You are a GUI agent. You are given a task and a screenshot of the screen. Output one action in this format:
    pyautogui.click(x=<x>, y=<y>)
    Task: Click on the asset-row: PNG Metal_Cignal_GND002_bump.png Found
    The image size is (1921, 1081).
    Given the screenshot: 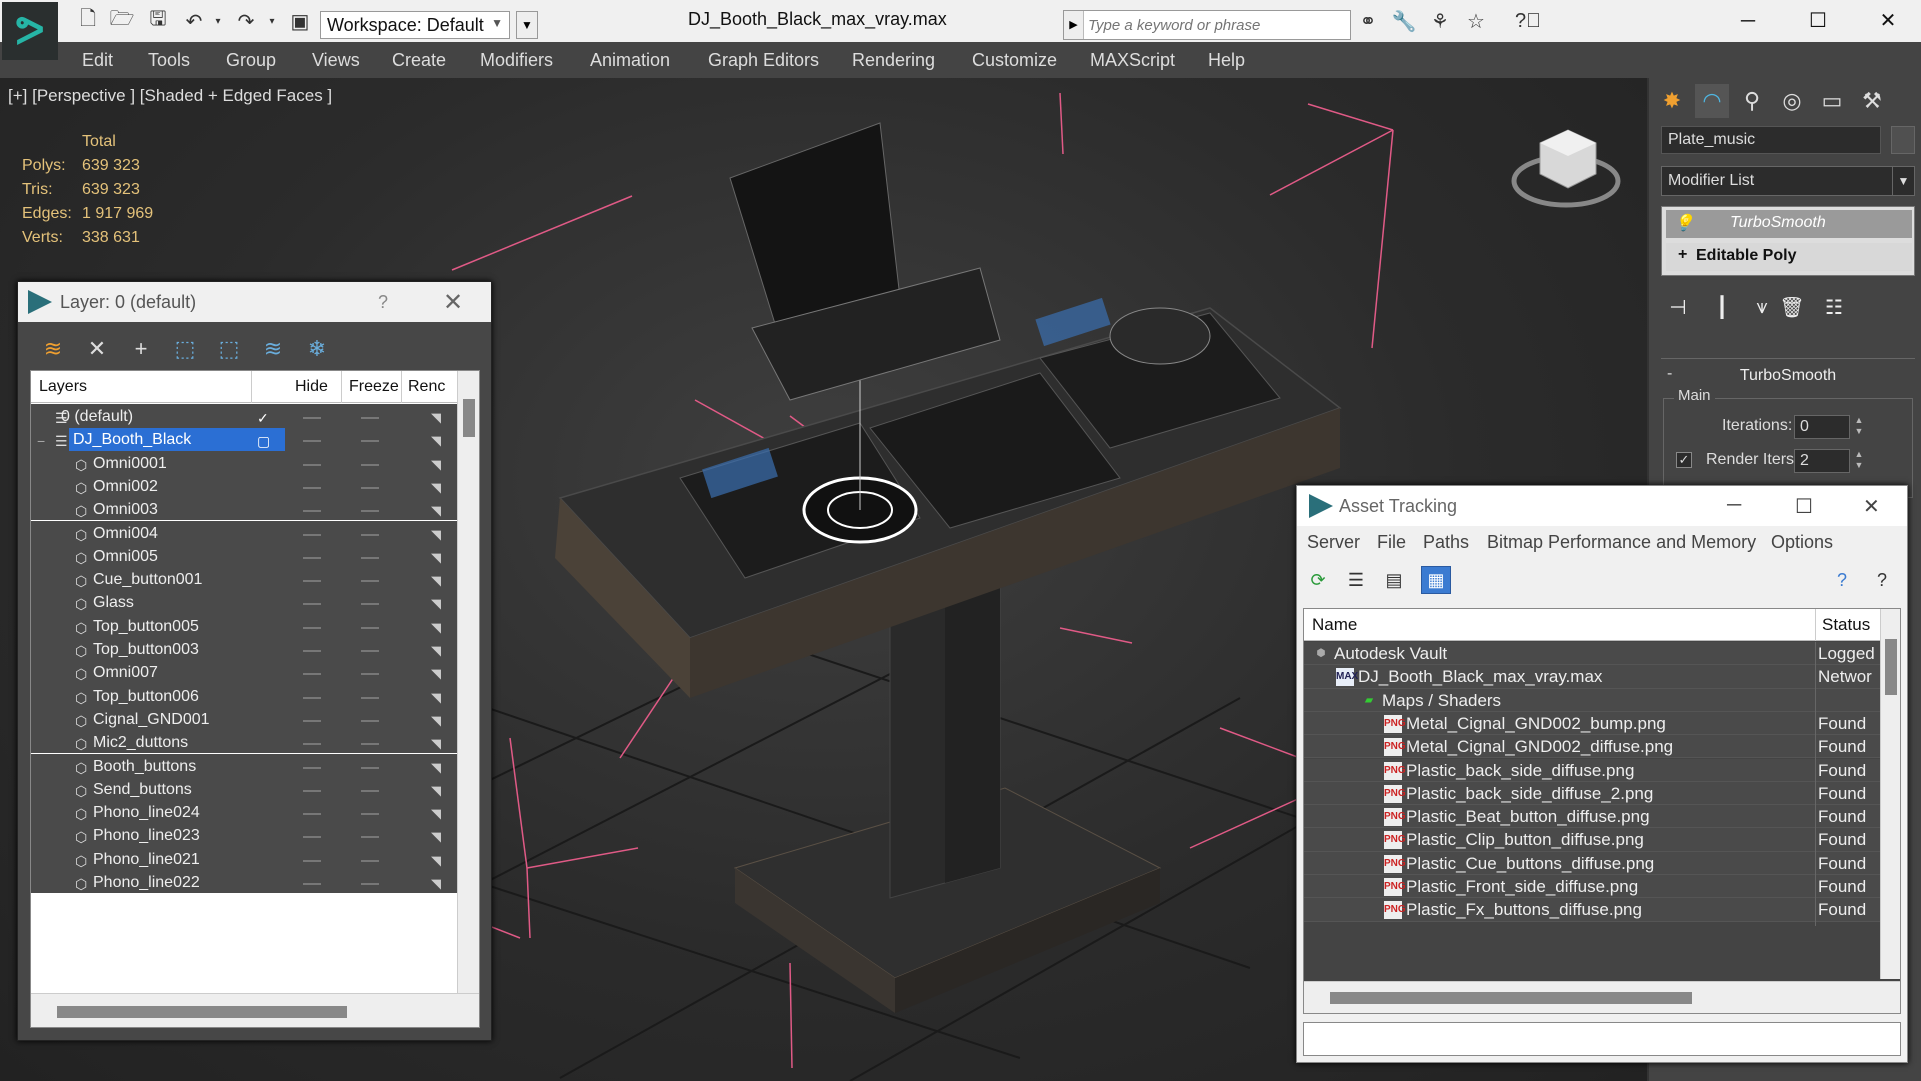 What is the action you would take?
    pyautogui.click(x=1592, y=725)
    